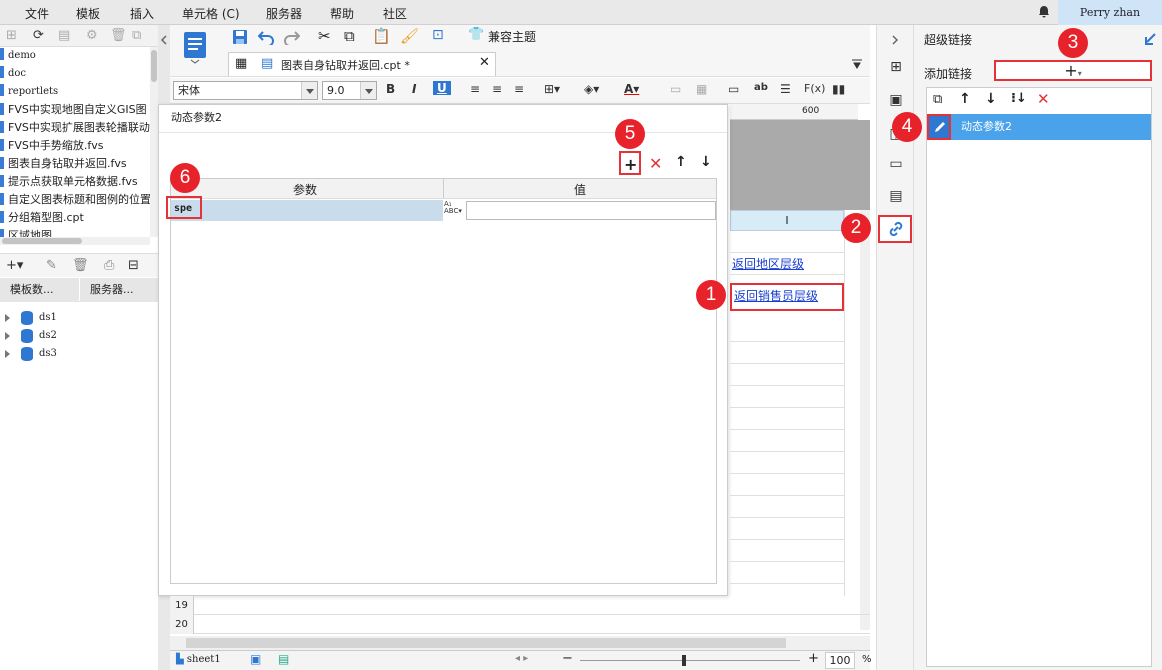 The image size is (1162, 670). Describe the element at coordinates (813, 658) in the screenshot. I see `zoom-in-button: +` at that location.